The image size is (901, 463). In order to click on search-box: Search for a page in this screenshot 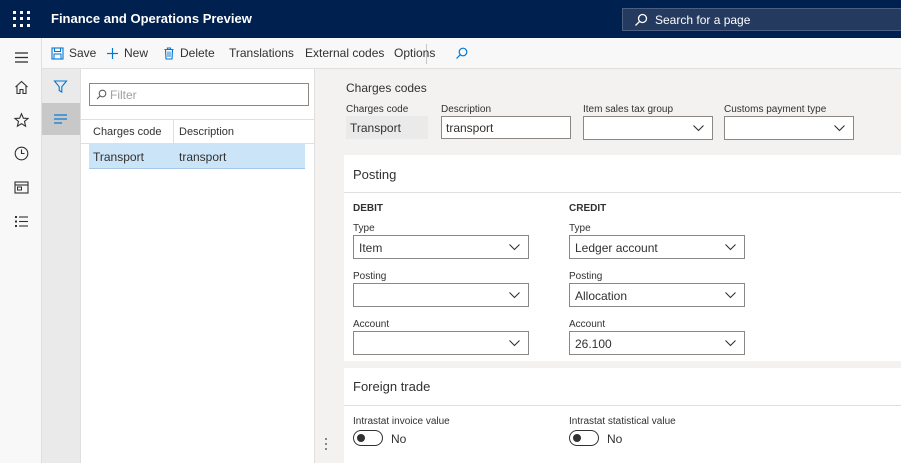, I will do `click(761, 19)`.